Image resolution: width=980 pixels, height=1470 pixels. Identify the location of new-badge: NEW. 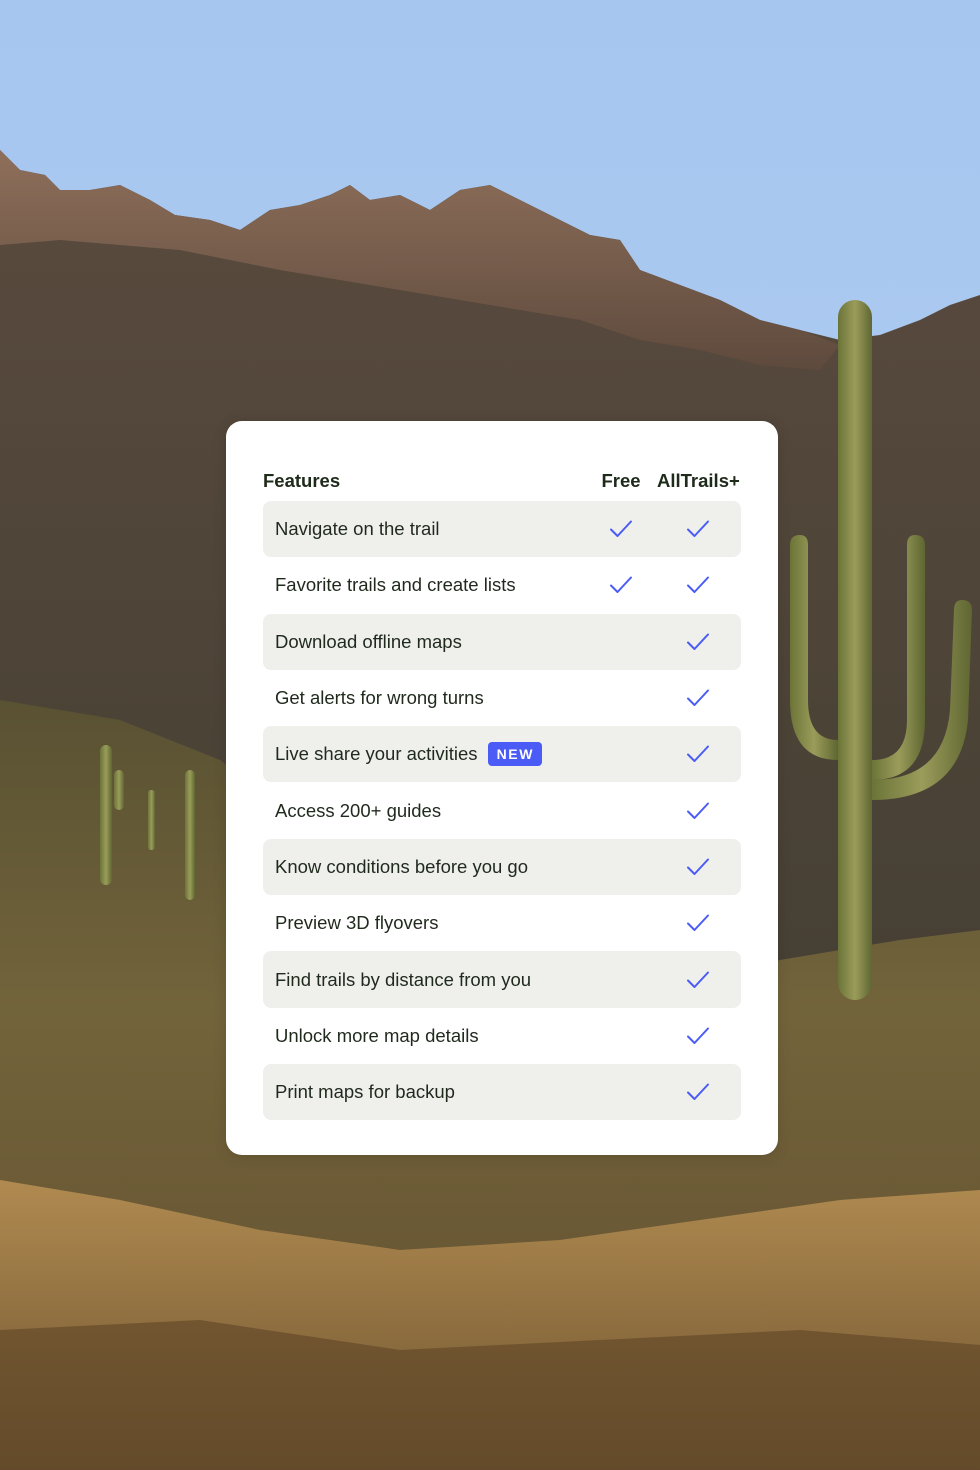
(515, 754).